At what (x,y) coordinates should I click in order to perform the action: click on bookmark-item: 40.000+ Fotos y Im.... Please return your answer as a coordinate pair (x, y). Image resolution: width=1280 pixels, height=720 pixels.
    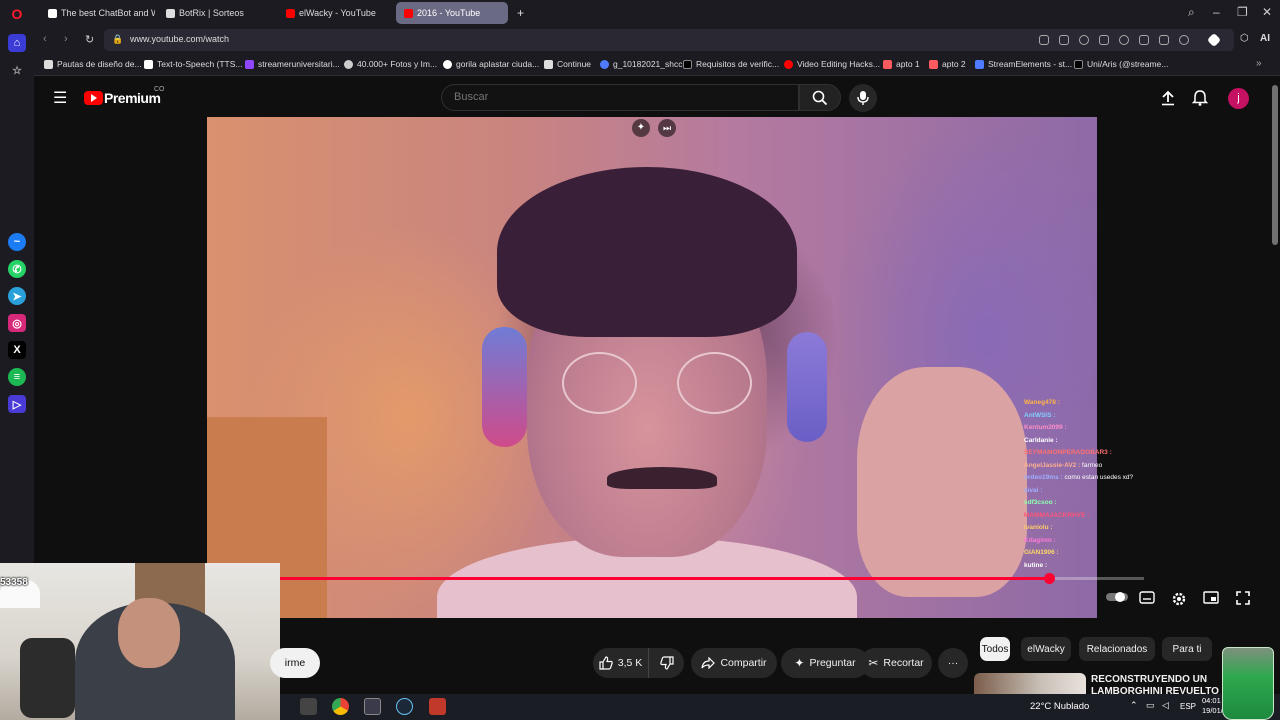
    Looking at the image, I should click on (390, 64).